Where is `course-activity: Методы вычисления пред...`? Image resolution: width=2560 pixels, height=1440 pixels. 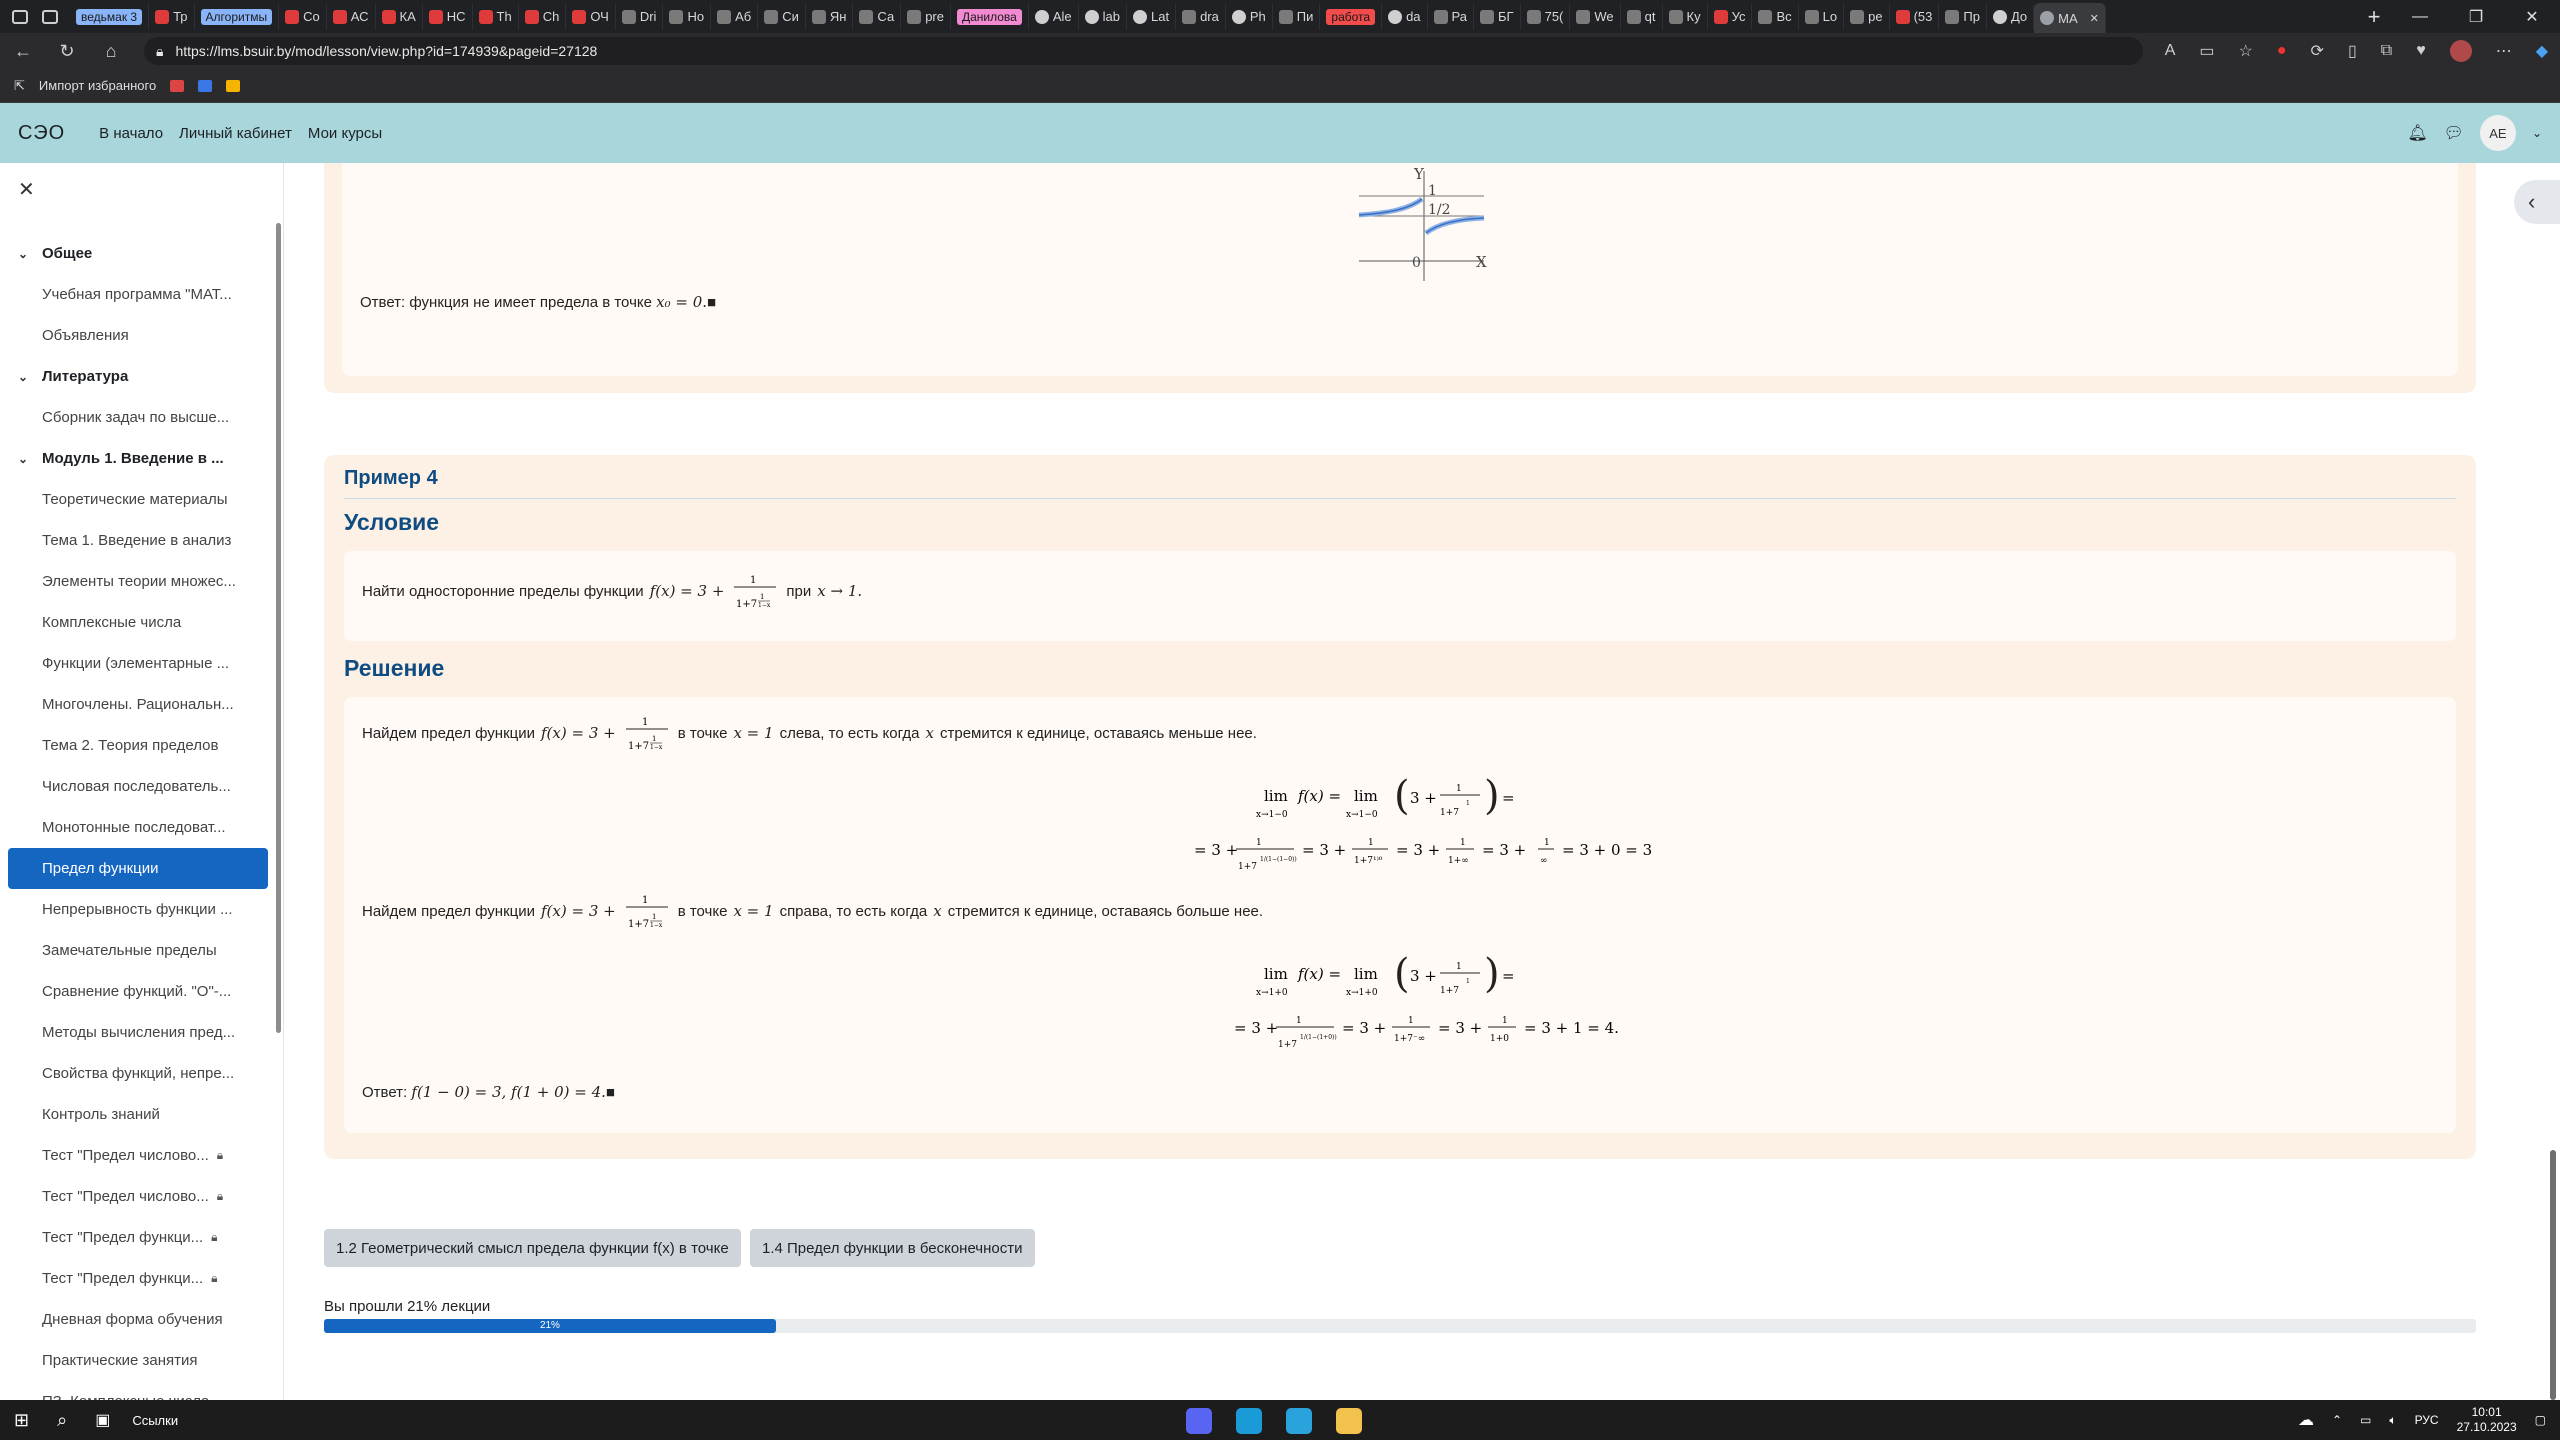
course-activity: Методы вычисления пред... is located at coordinates (138, 1032).